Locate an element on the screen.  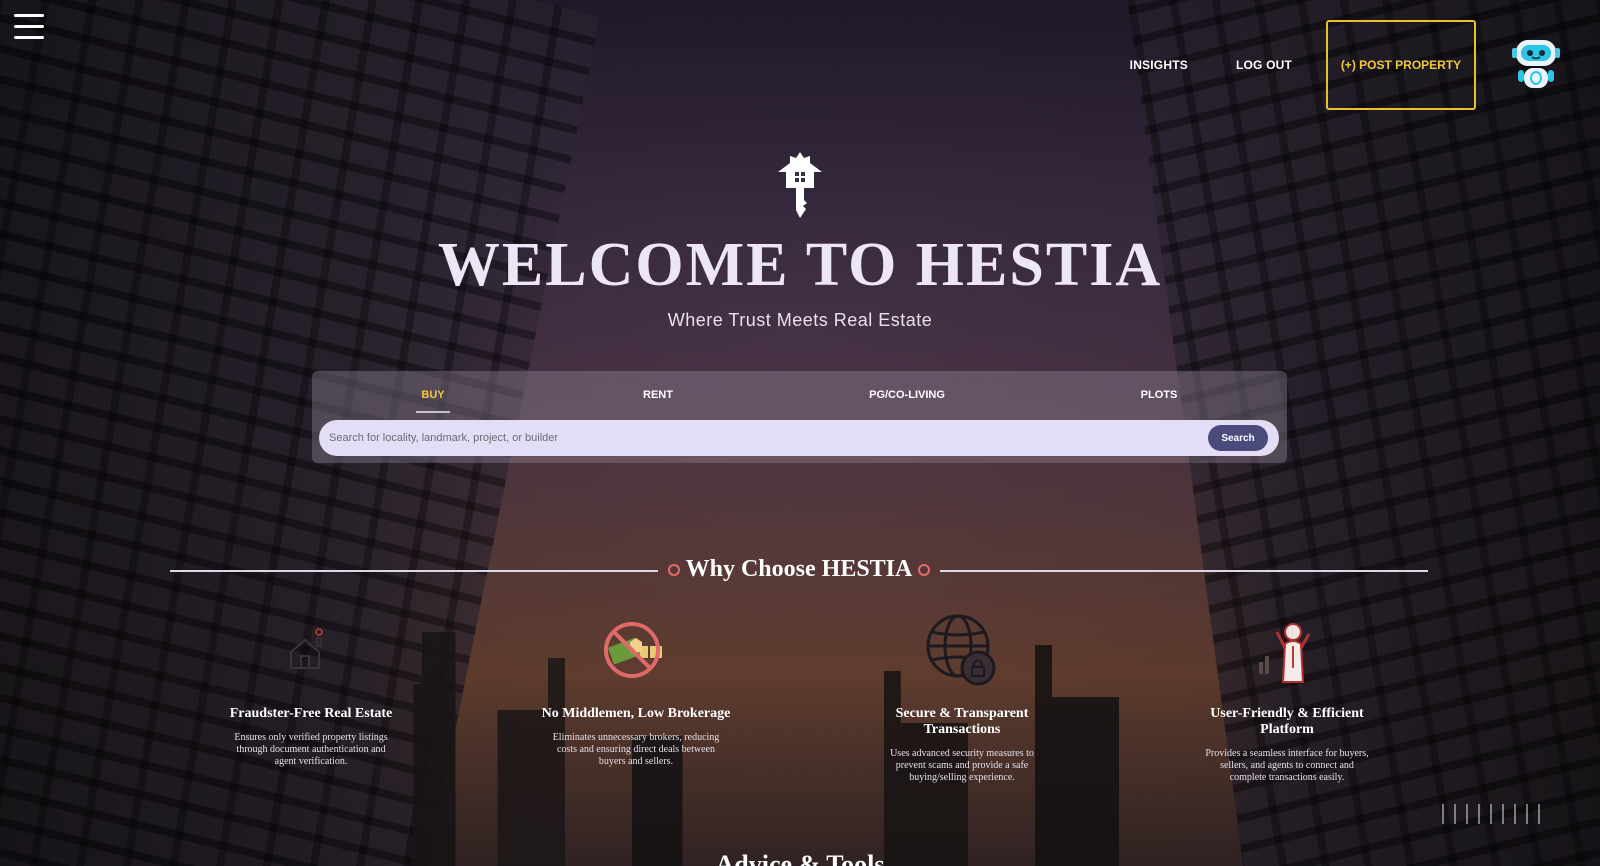
tab-rent: RENT is located at coordinates (658, 395).